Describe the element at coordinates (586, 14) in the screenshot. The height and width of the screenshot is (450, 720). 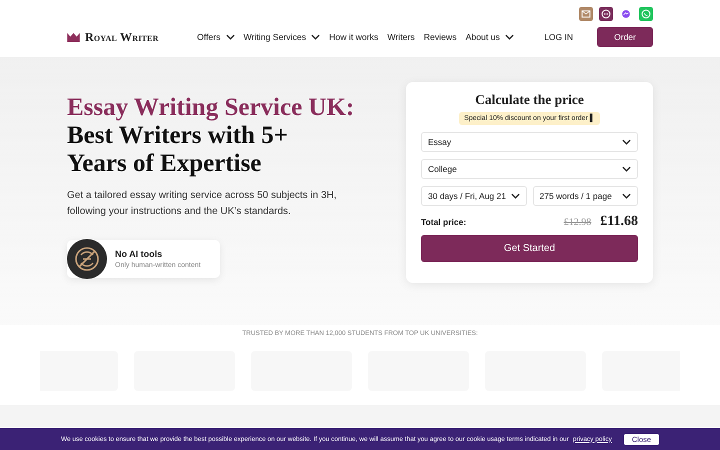
I see `email-icon` at that location.